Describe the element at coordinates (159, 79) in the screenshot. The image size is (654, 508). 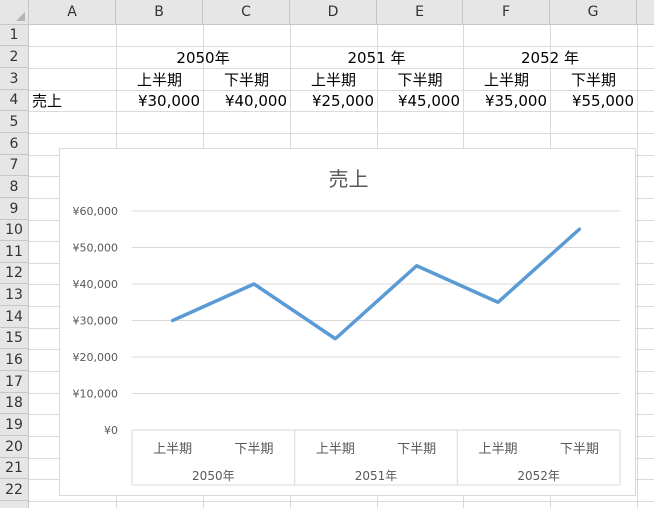
I see `cell-b3: 上半期` at that location.